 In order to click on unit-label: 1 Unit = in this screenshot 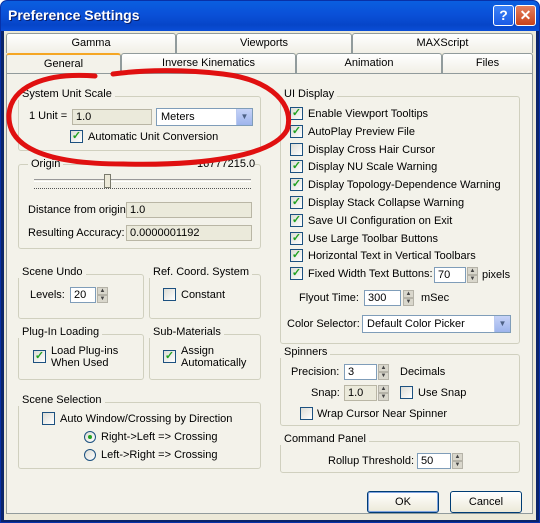, I will do `click(48, 116)`.